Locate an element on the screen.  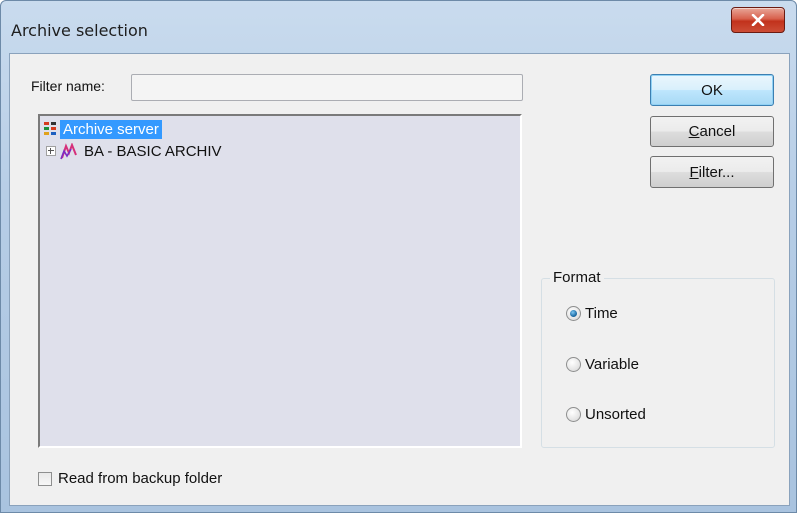
radio-unsorted: Unsorted is located at coordinates (606, 414).